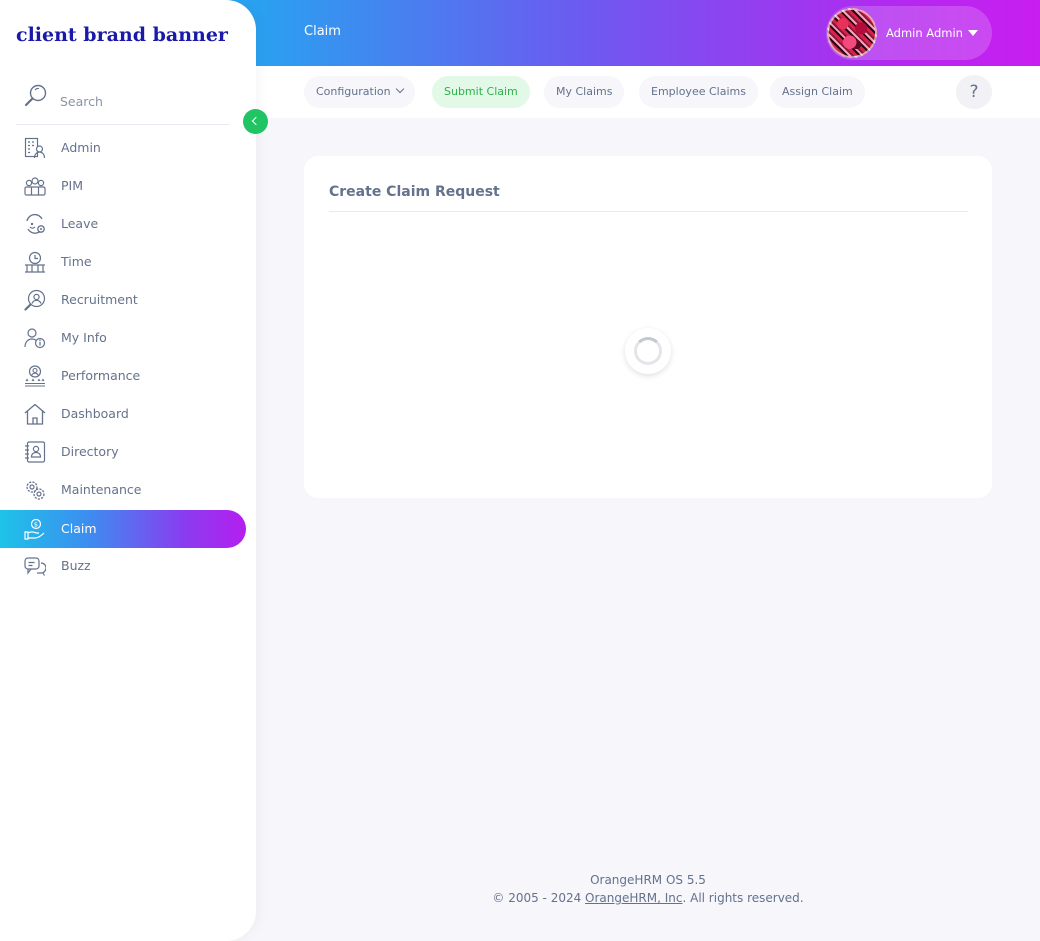 This screenshot has width=1040, height=941. Describe the element at coordinates (539, 898) in the screenshot. I see `copyright-prefix: © 2005 - 2024` at that location.